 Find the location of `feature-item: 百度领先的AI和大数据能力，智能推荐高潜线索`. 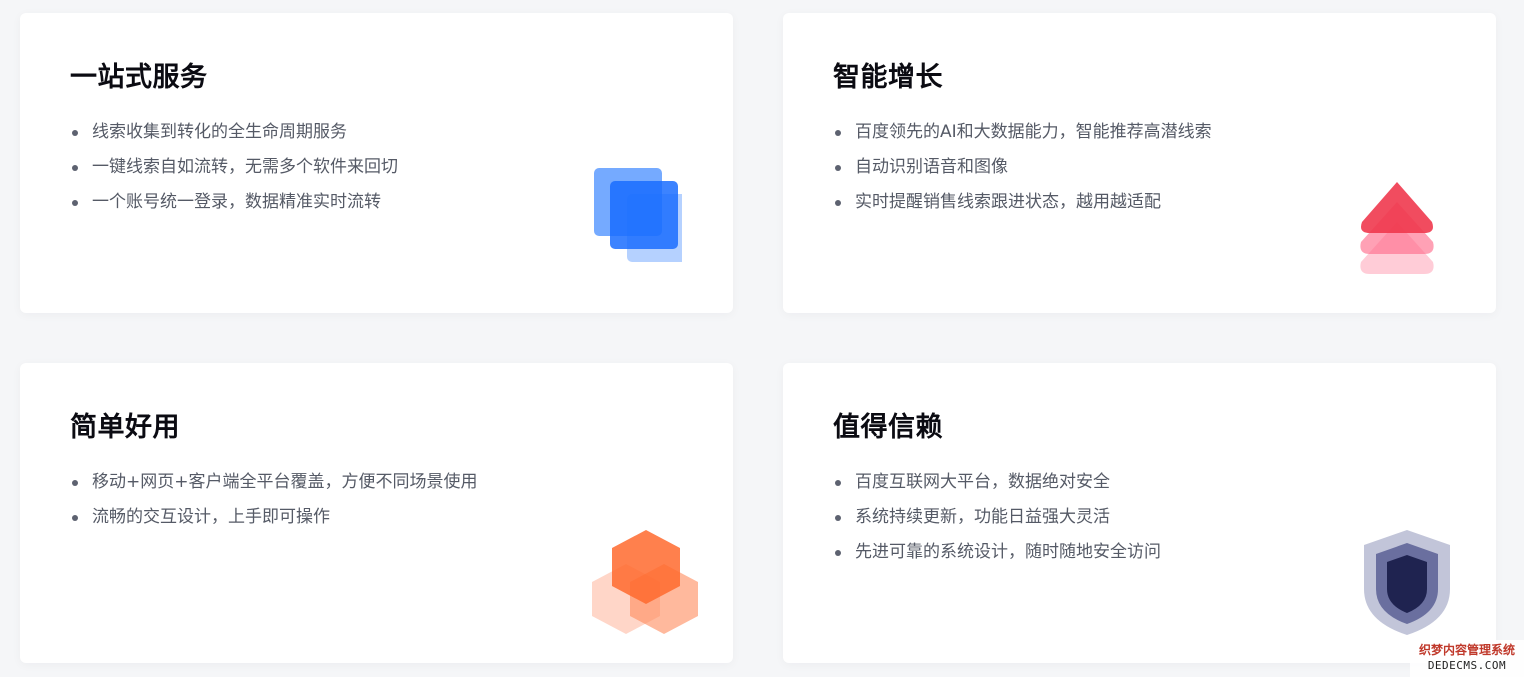

feature-item: 百度领先的AI和大数据能力，智能推荐高潜线索 is located at coordinates (1139, 132).